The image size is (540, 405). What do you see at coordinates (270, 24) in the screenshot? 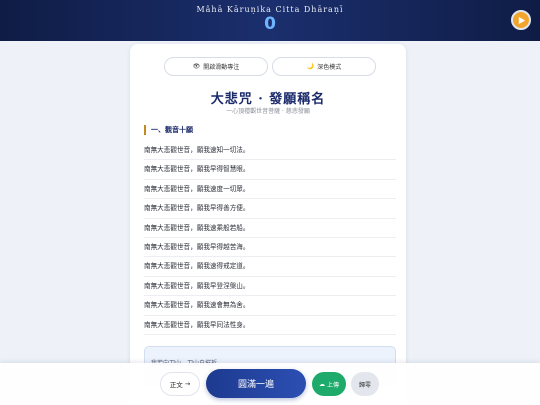
I see `recitation-counter: 0` at bounding box center [270, 24].